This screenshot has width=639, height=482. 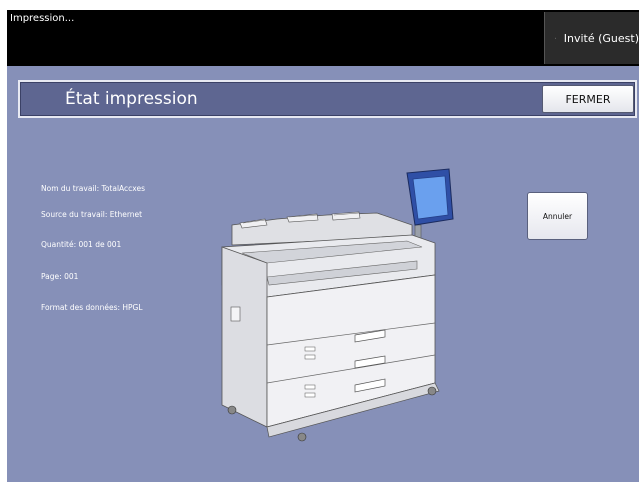 I want to click on job-page: Page: 001, so click(x=60, y=276).